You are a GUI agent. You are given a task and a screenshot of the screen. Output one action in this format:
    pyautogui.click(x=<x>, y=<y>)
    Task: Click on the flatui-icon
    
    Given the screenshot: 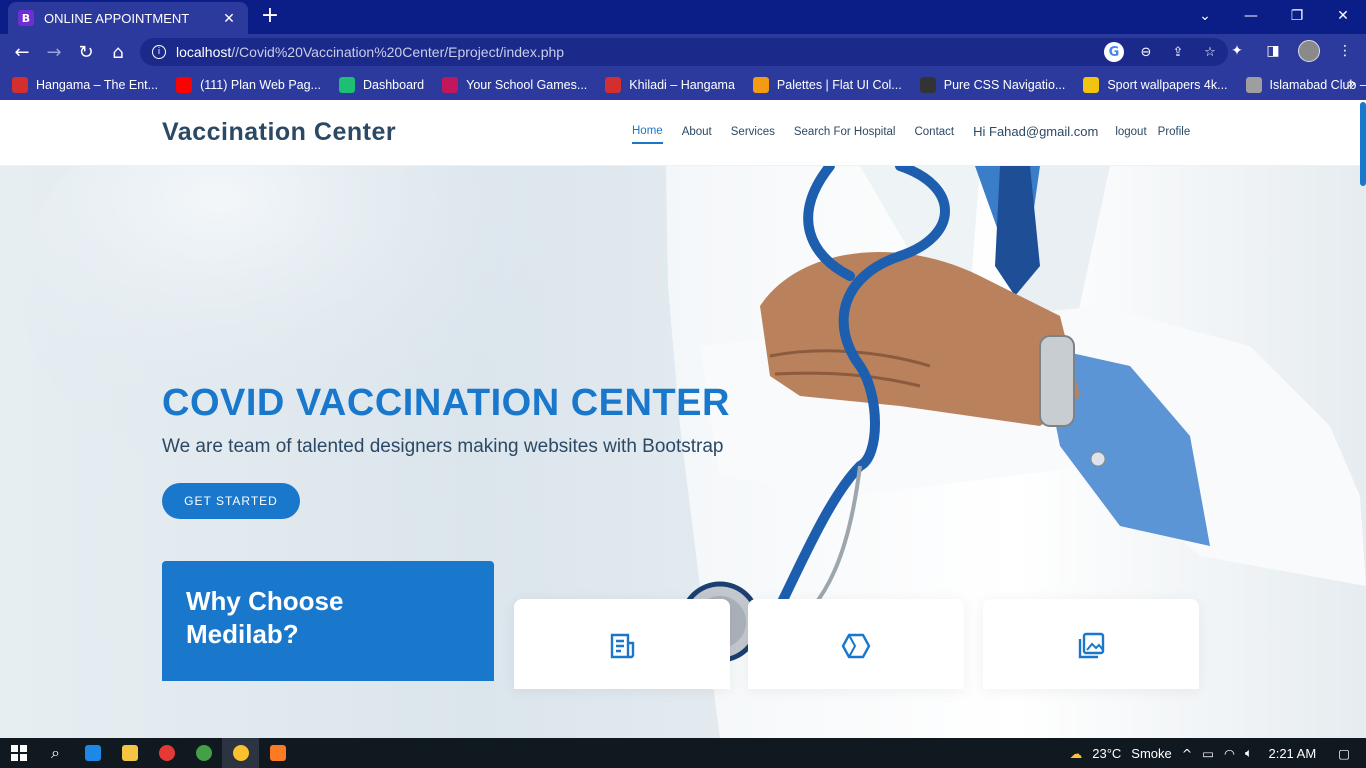 What is the action you would take?
    pyautogui.click(x=760, y=85)
    